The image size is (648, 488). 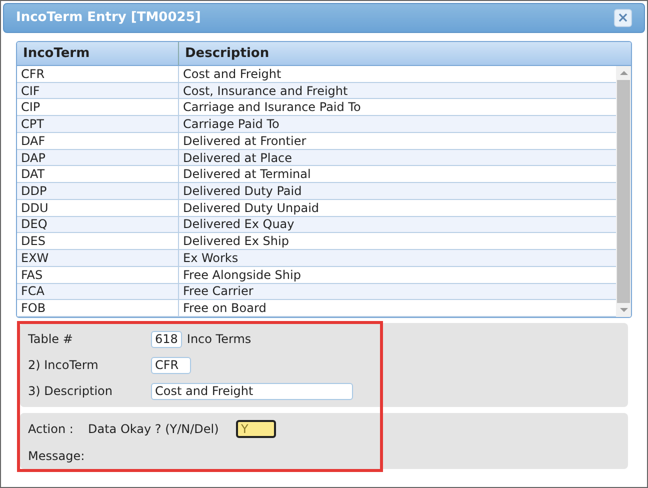 I want to click on field-label: 2) IncoTerm, so click(x=64, y=365).